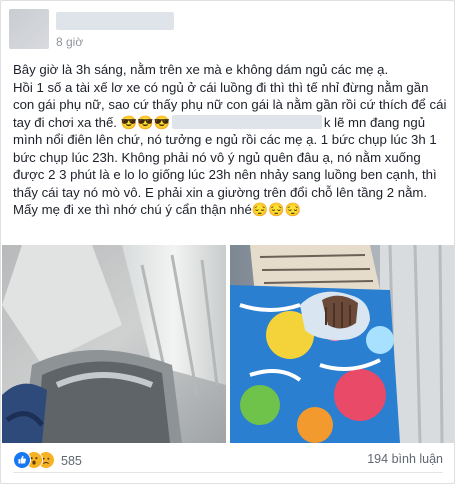 This screenshot has width=455, height=484. What do you see at coordinates (115, 21) in the screenshot?
I see `author-name-redacted` at bounding box center [115, 21].